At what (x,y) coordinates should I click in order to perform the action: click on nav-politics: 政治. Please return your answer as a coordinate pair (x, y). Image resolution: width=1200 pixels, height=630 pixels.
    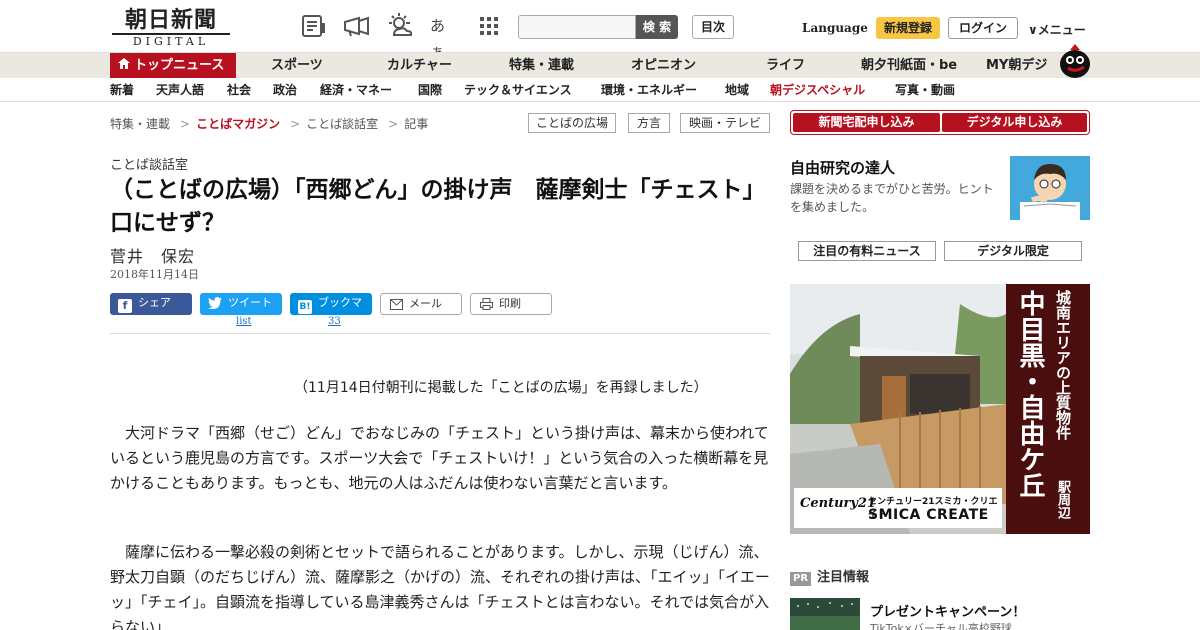
    Looking at the image, I should click on (285, 90).